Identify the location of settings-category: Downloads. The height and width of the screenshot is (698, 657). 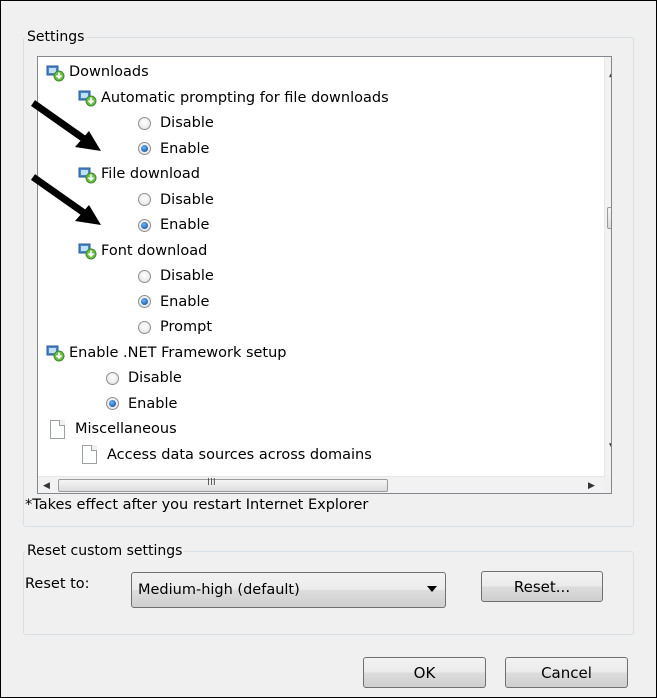
(97, 72).